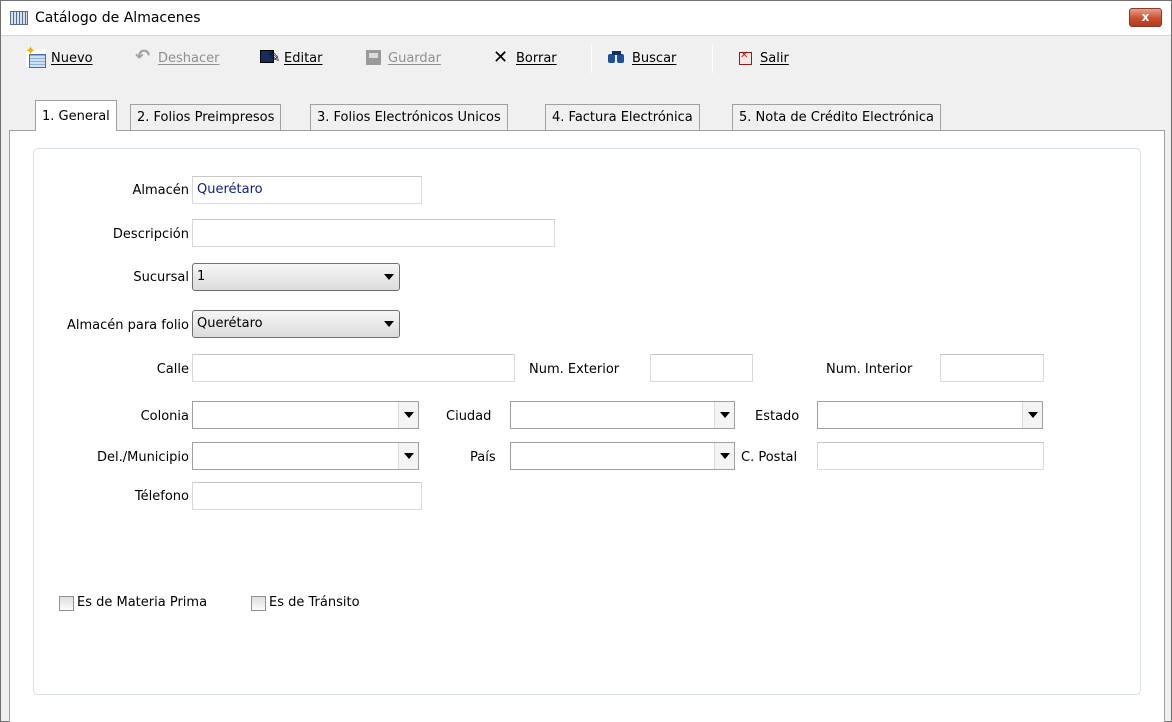 The image size is (1172, 722). What do you see at coordinates (774, 58) in the screenshot?
I see `salir-label: Salir` at bounding box center [774, 58].